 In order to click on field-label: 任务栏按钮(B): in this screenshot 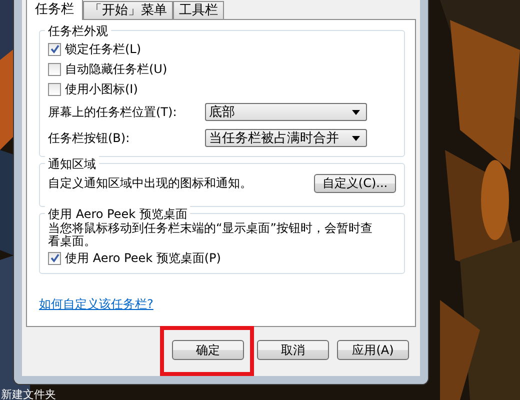, I will do `click(89, 138)`.